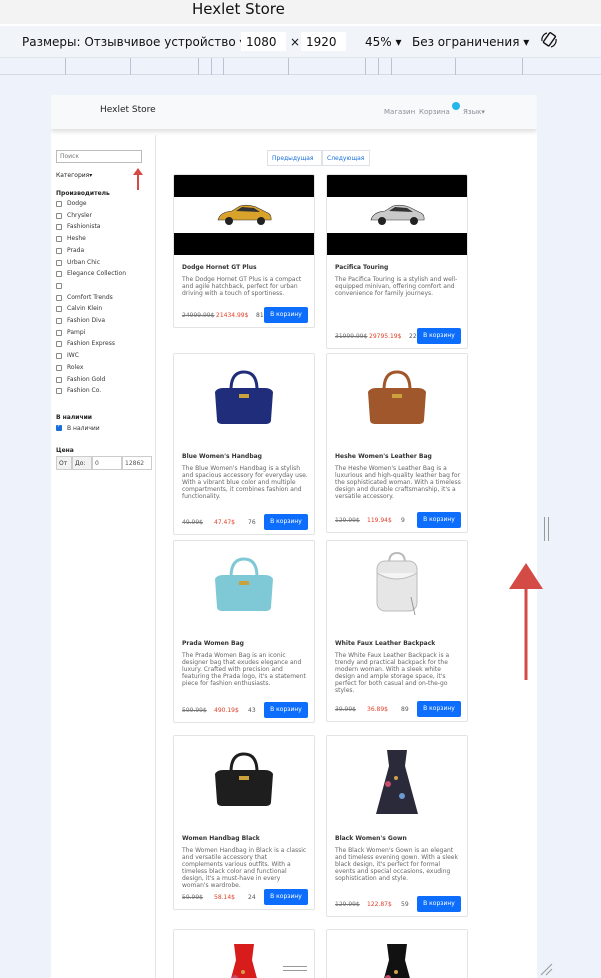  Describe the element at coordinates (294, 158) in the screenshot. I see `pagination-prev: Предыдущая` at that location.